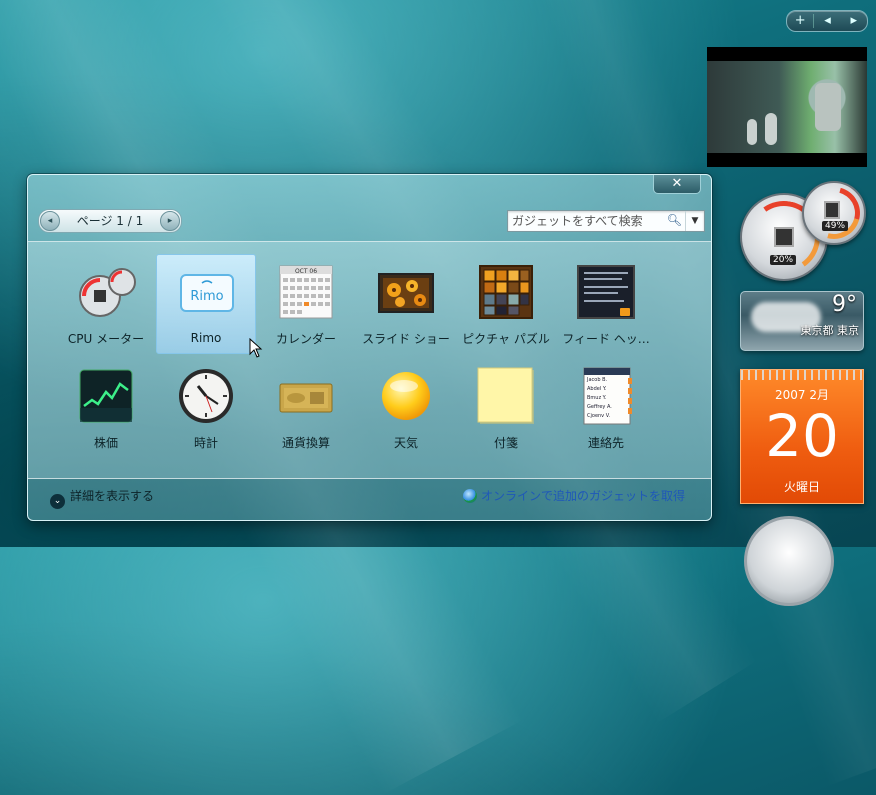  I want to click on show-details-label: 詳細を表示する, so click(112, 496).